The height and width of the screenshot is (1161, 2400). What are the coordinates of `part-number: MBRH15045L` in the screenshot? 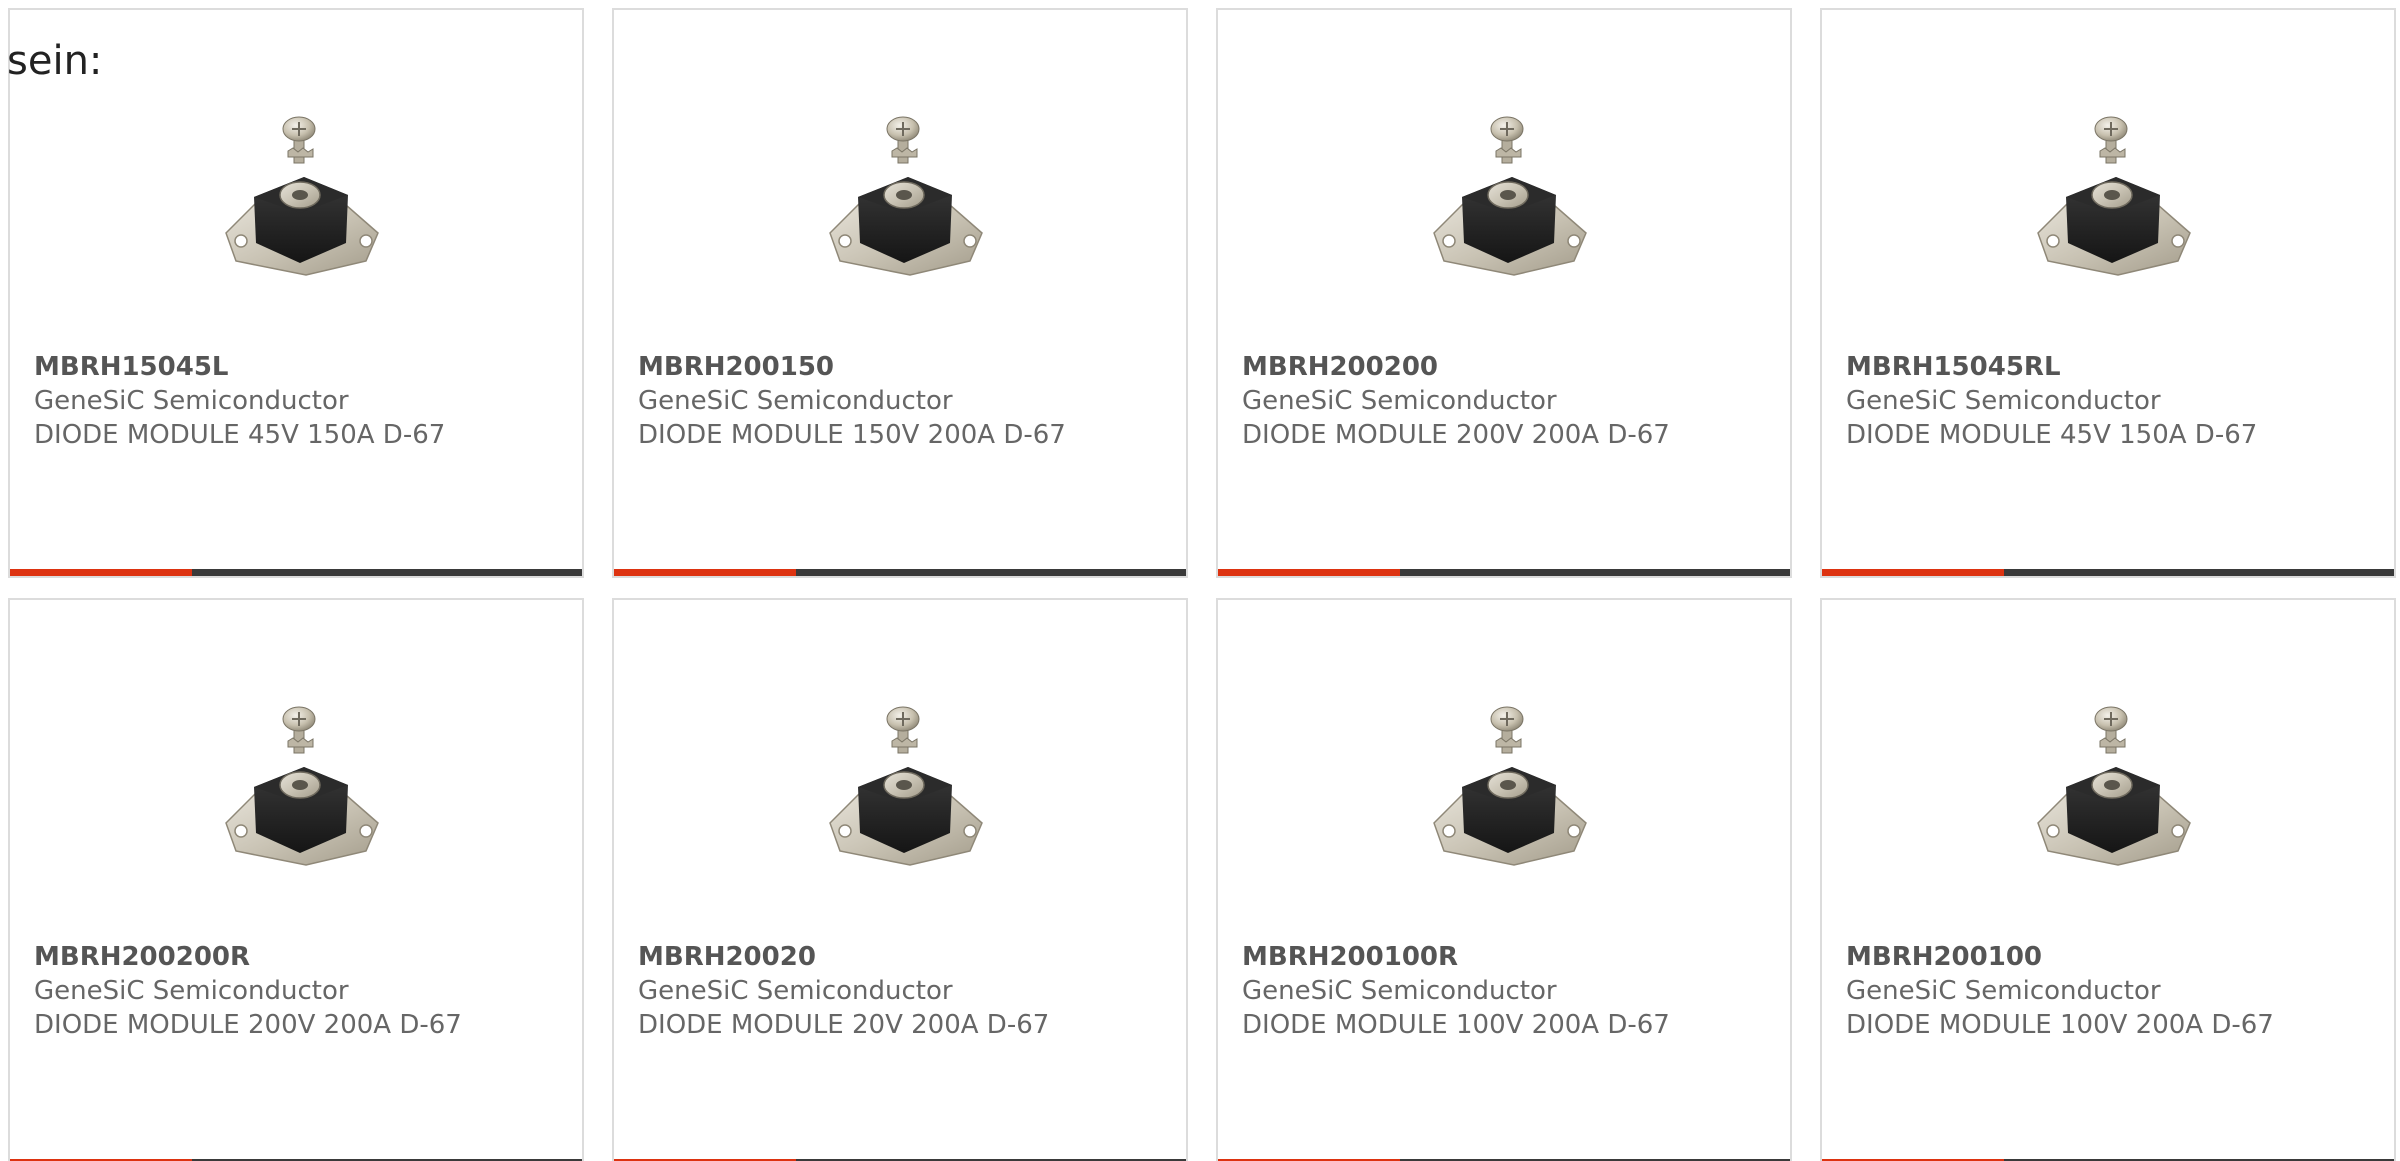 It's located at (300, 367).